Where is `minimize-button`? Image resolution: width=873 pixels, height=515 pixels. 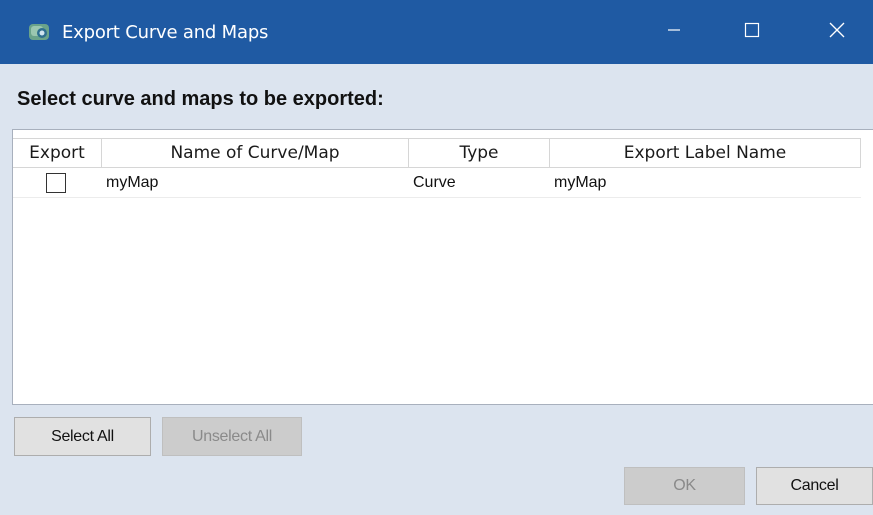
minimize-button is located at coordinates (674, 32).